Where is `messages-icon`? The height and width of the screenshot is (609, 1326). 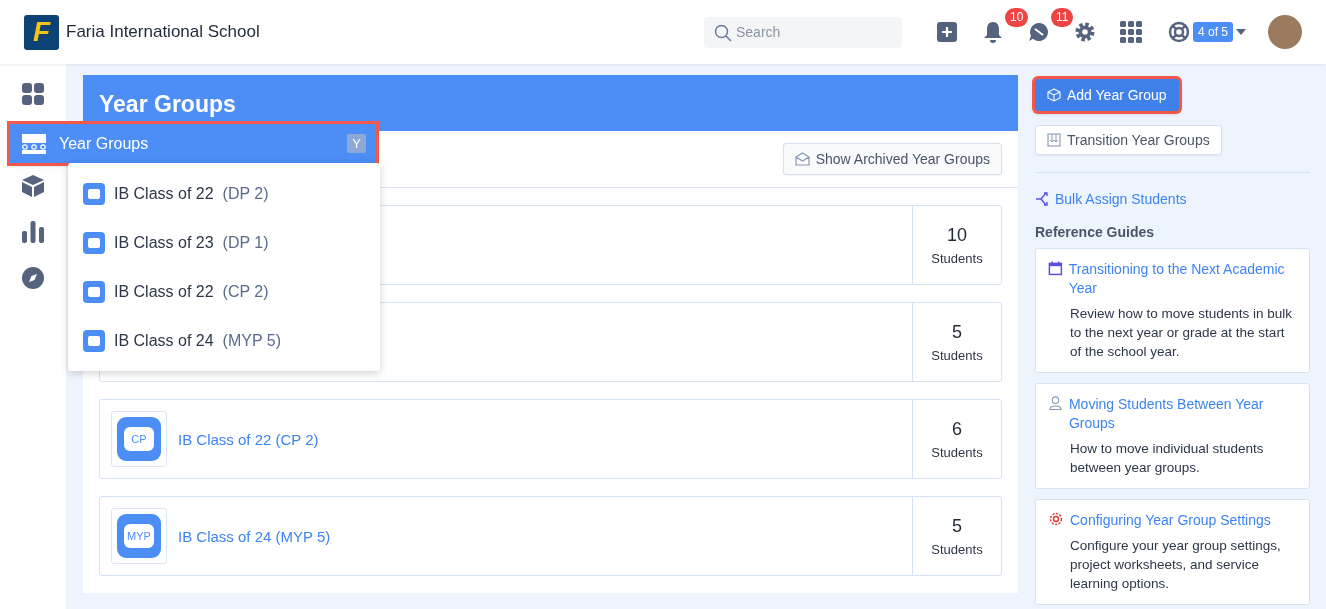
messages-icon is located at coordinates (1038, 32).